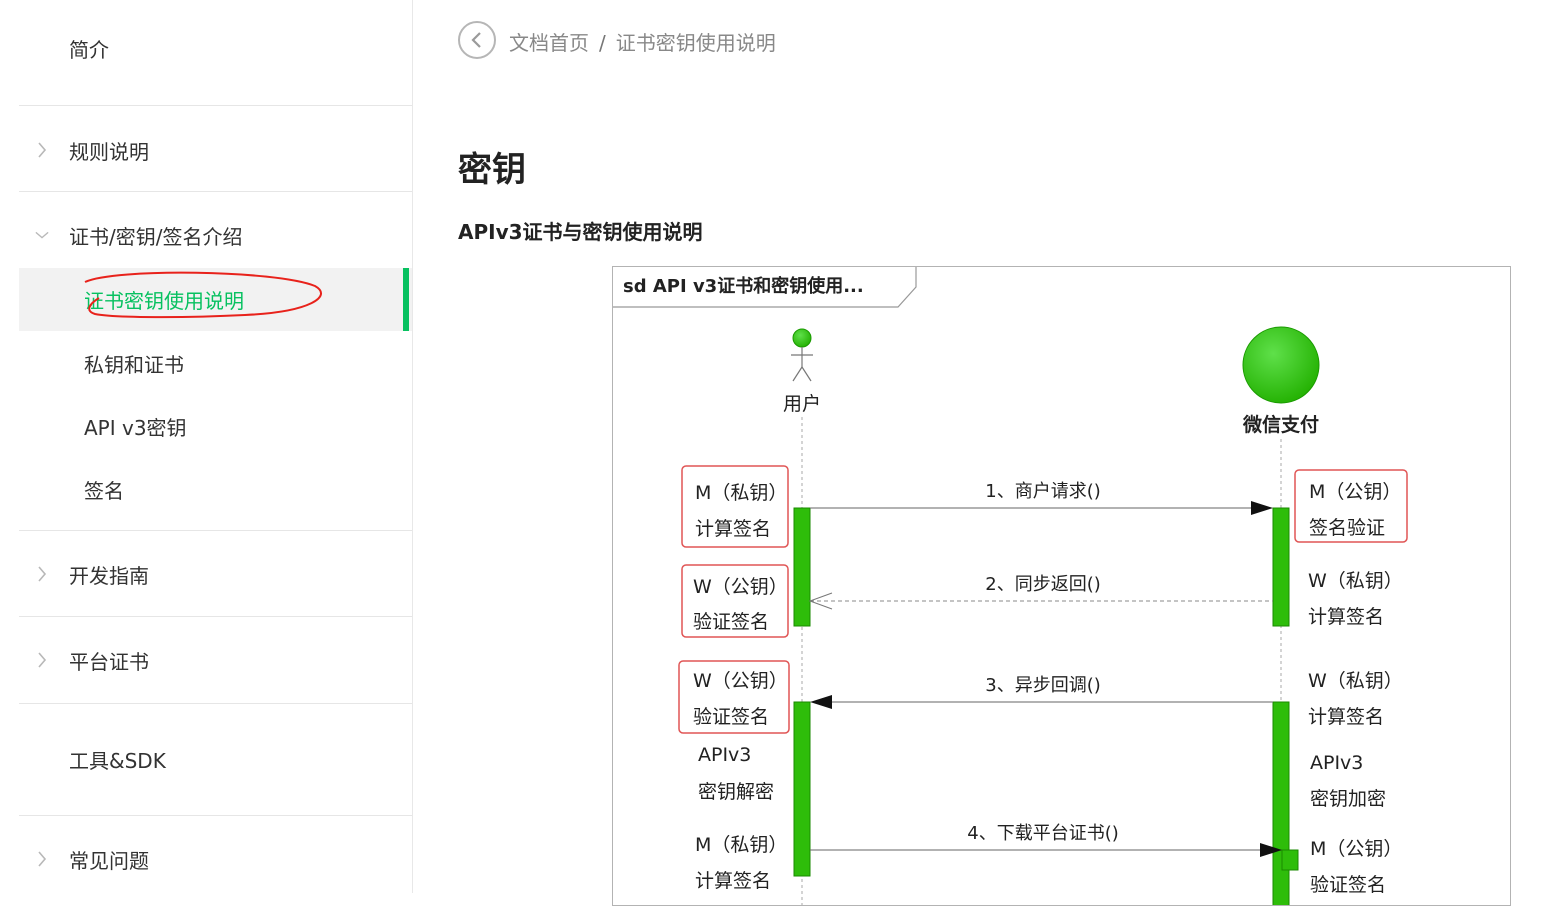 Image resolution: width=1561 pixels, height=906 pixels. I want to click on sidebar-item-label: 常见问题, so click(109, 860).